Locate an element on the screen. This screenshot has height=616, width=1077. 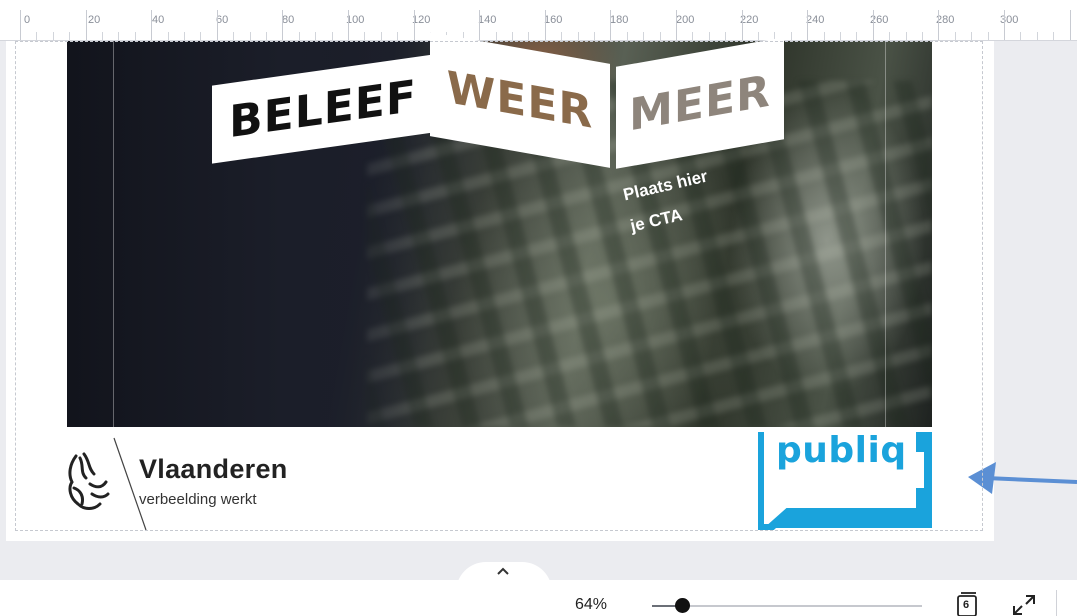
vlaanderen-tagline: verbeelding werkt is located at coordinates (198, 499).